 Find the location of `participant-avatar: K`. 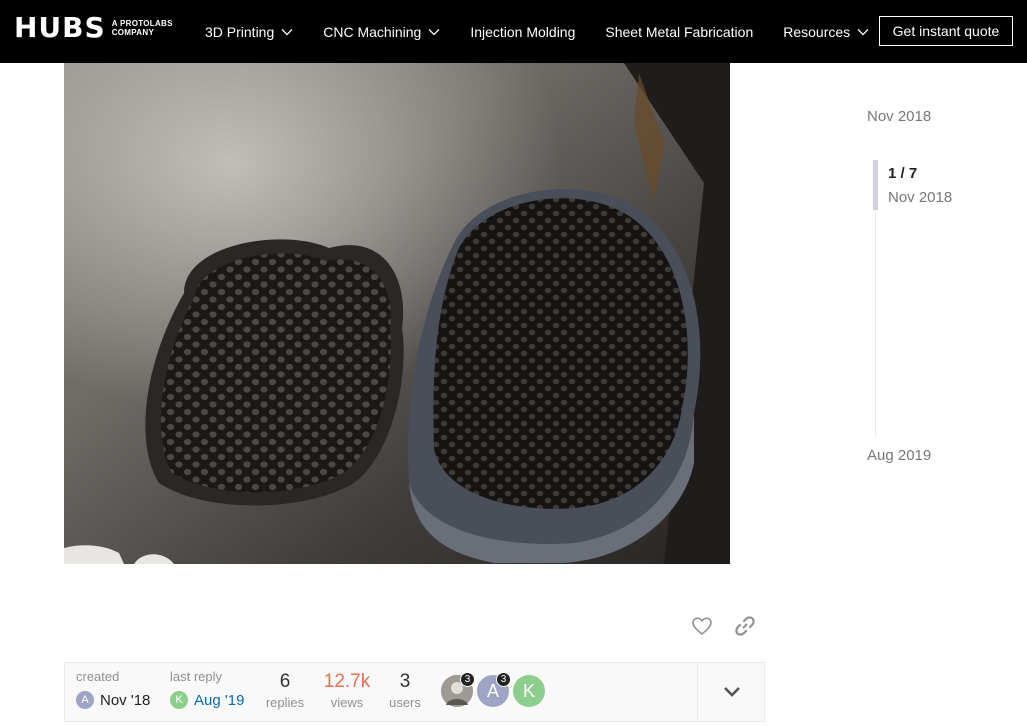

participant-avatar: K is located at coordinates (529, 691).